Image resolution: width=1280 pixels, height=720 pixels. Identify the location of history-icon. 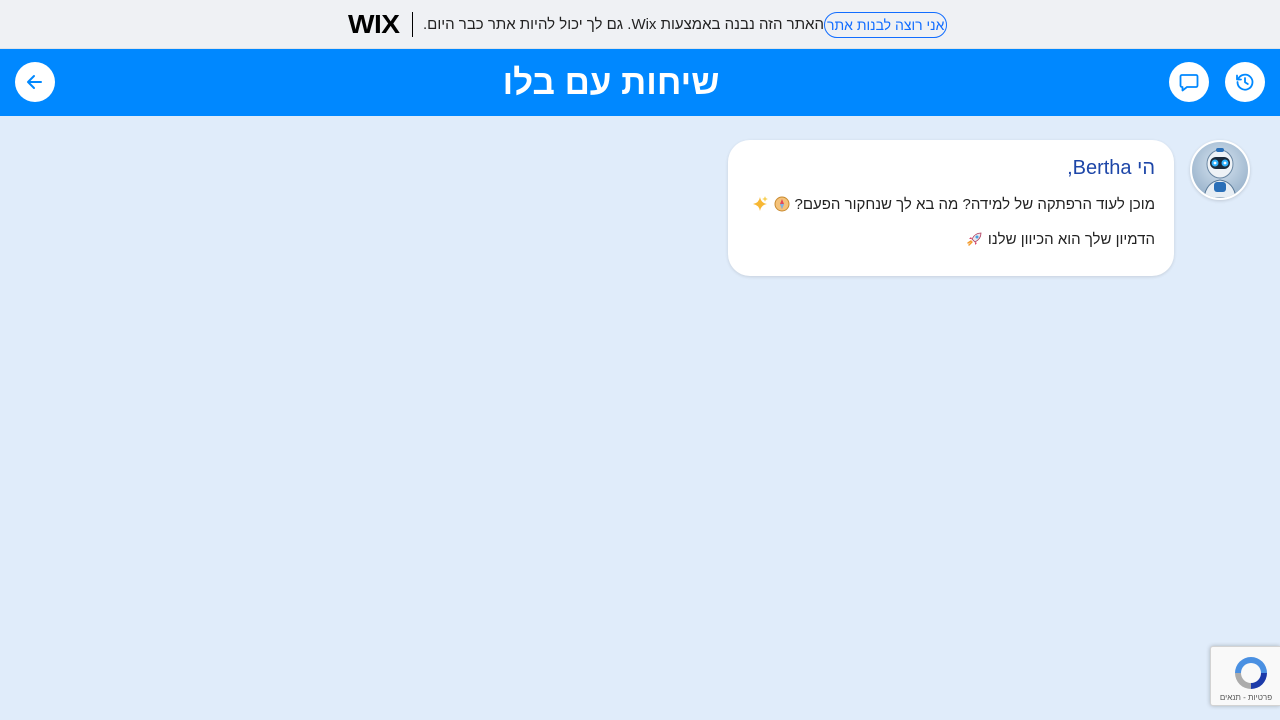
(1245, 82).